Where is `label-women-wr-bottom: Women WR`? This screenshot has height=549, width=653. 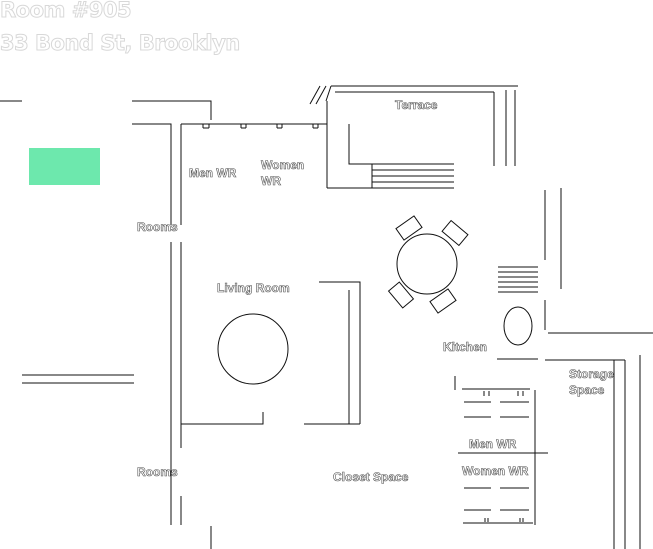
label-women-wr-bottom: Women WR is located at coordinates (495, 471).